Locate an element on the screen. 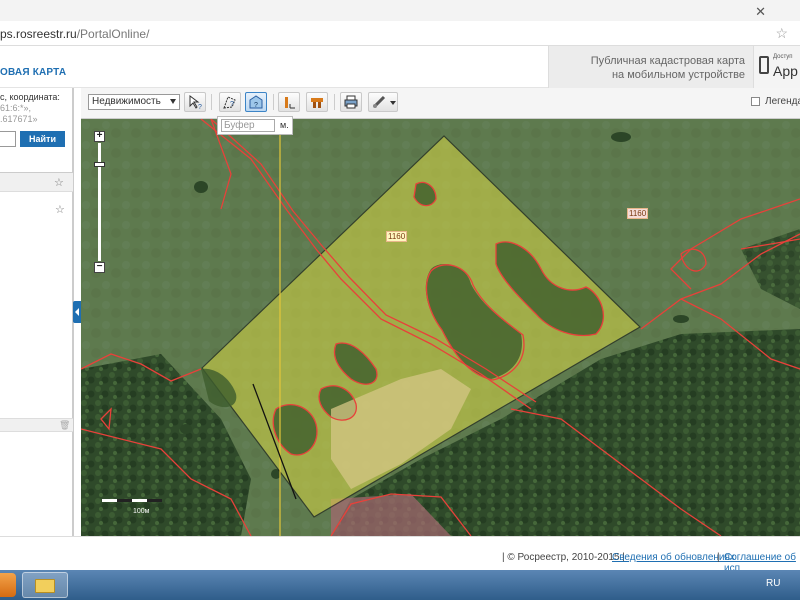  search-hint-line2: 61:6:*», is located at coordinates (16, 108).